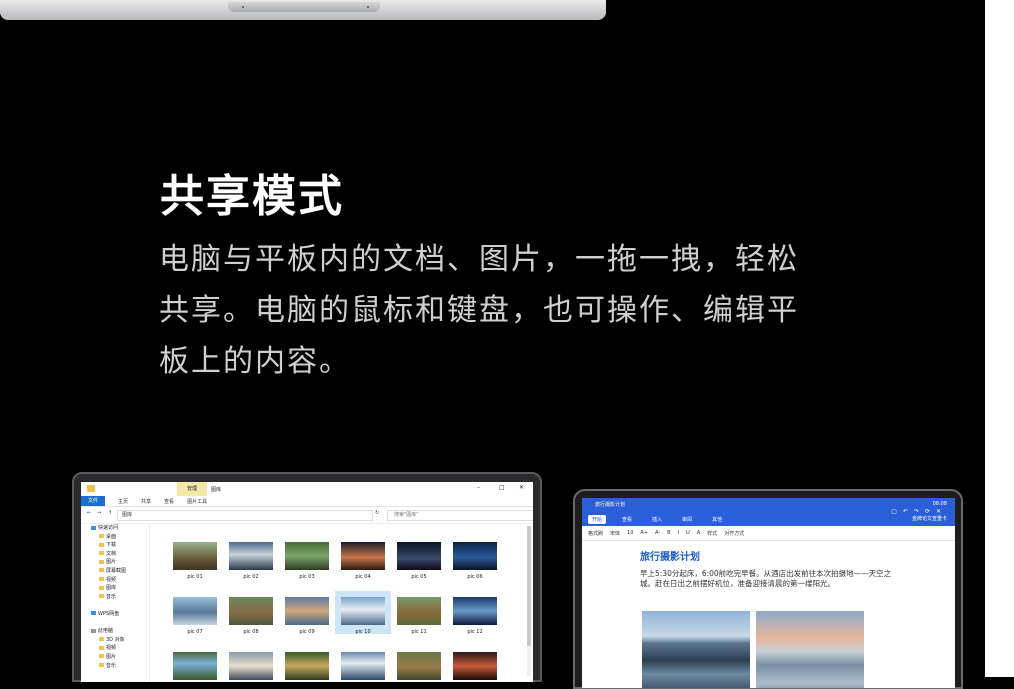  Describe the element at coordinates (146, 501) in the screenshot. I see `ribbon-tab-share: 共享` at that location.